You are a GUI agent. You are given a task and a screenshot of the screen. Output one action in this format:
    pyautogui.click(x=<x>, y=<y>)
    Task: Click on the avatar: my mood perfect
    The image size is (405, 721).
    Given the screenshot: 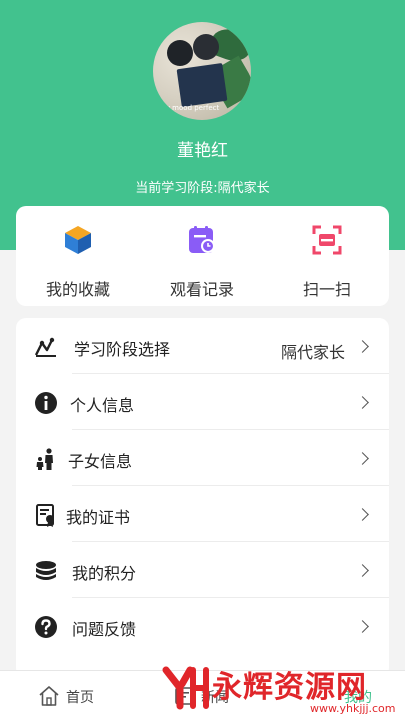 What is the action you would take?
    pyautogui.click(x=202, y=71)
    